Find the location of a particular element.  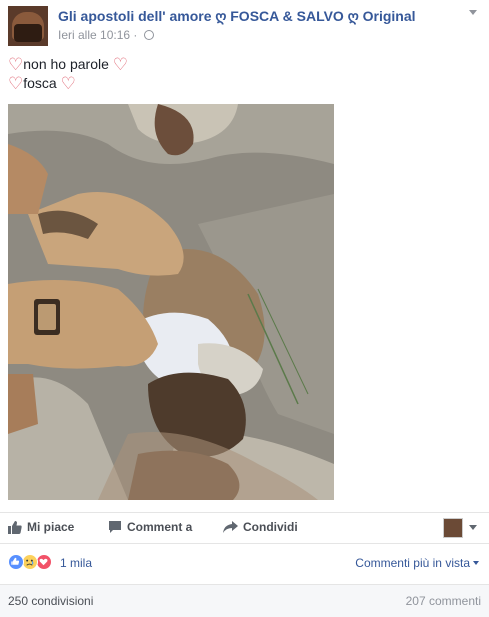

caret-down-icon is located at coordinates (476, 563).